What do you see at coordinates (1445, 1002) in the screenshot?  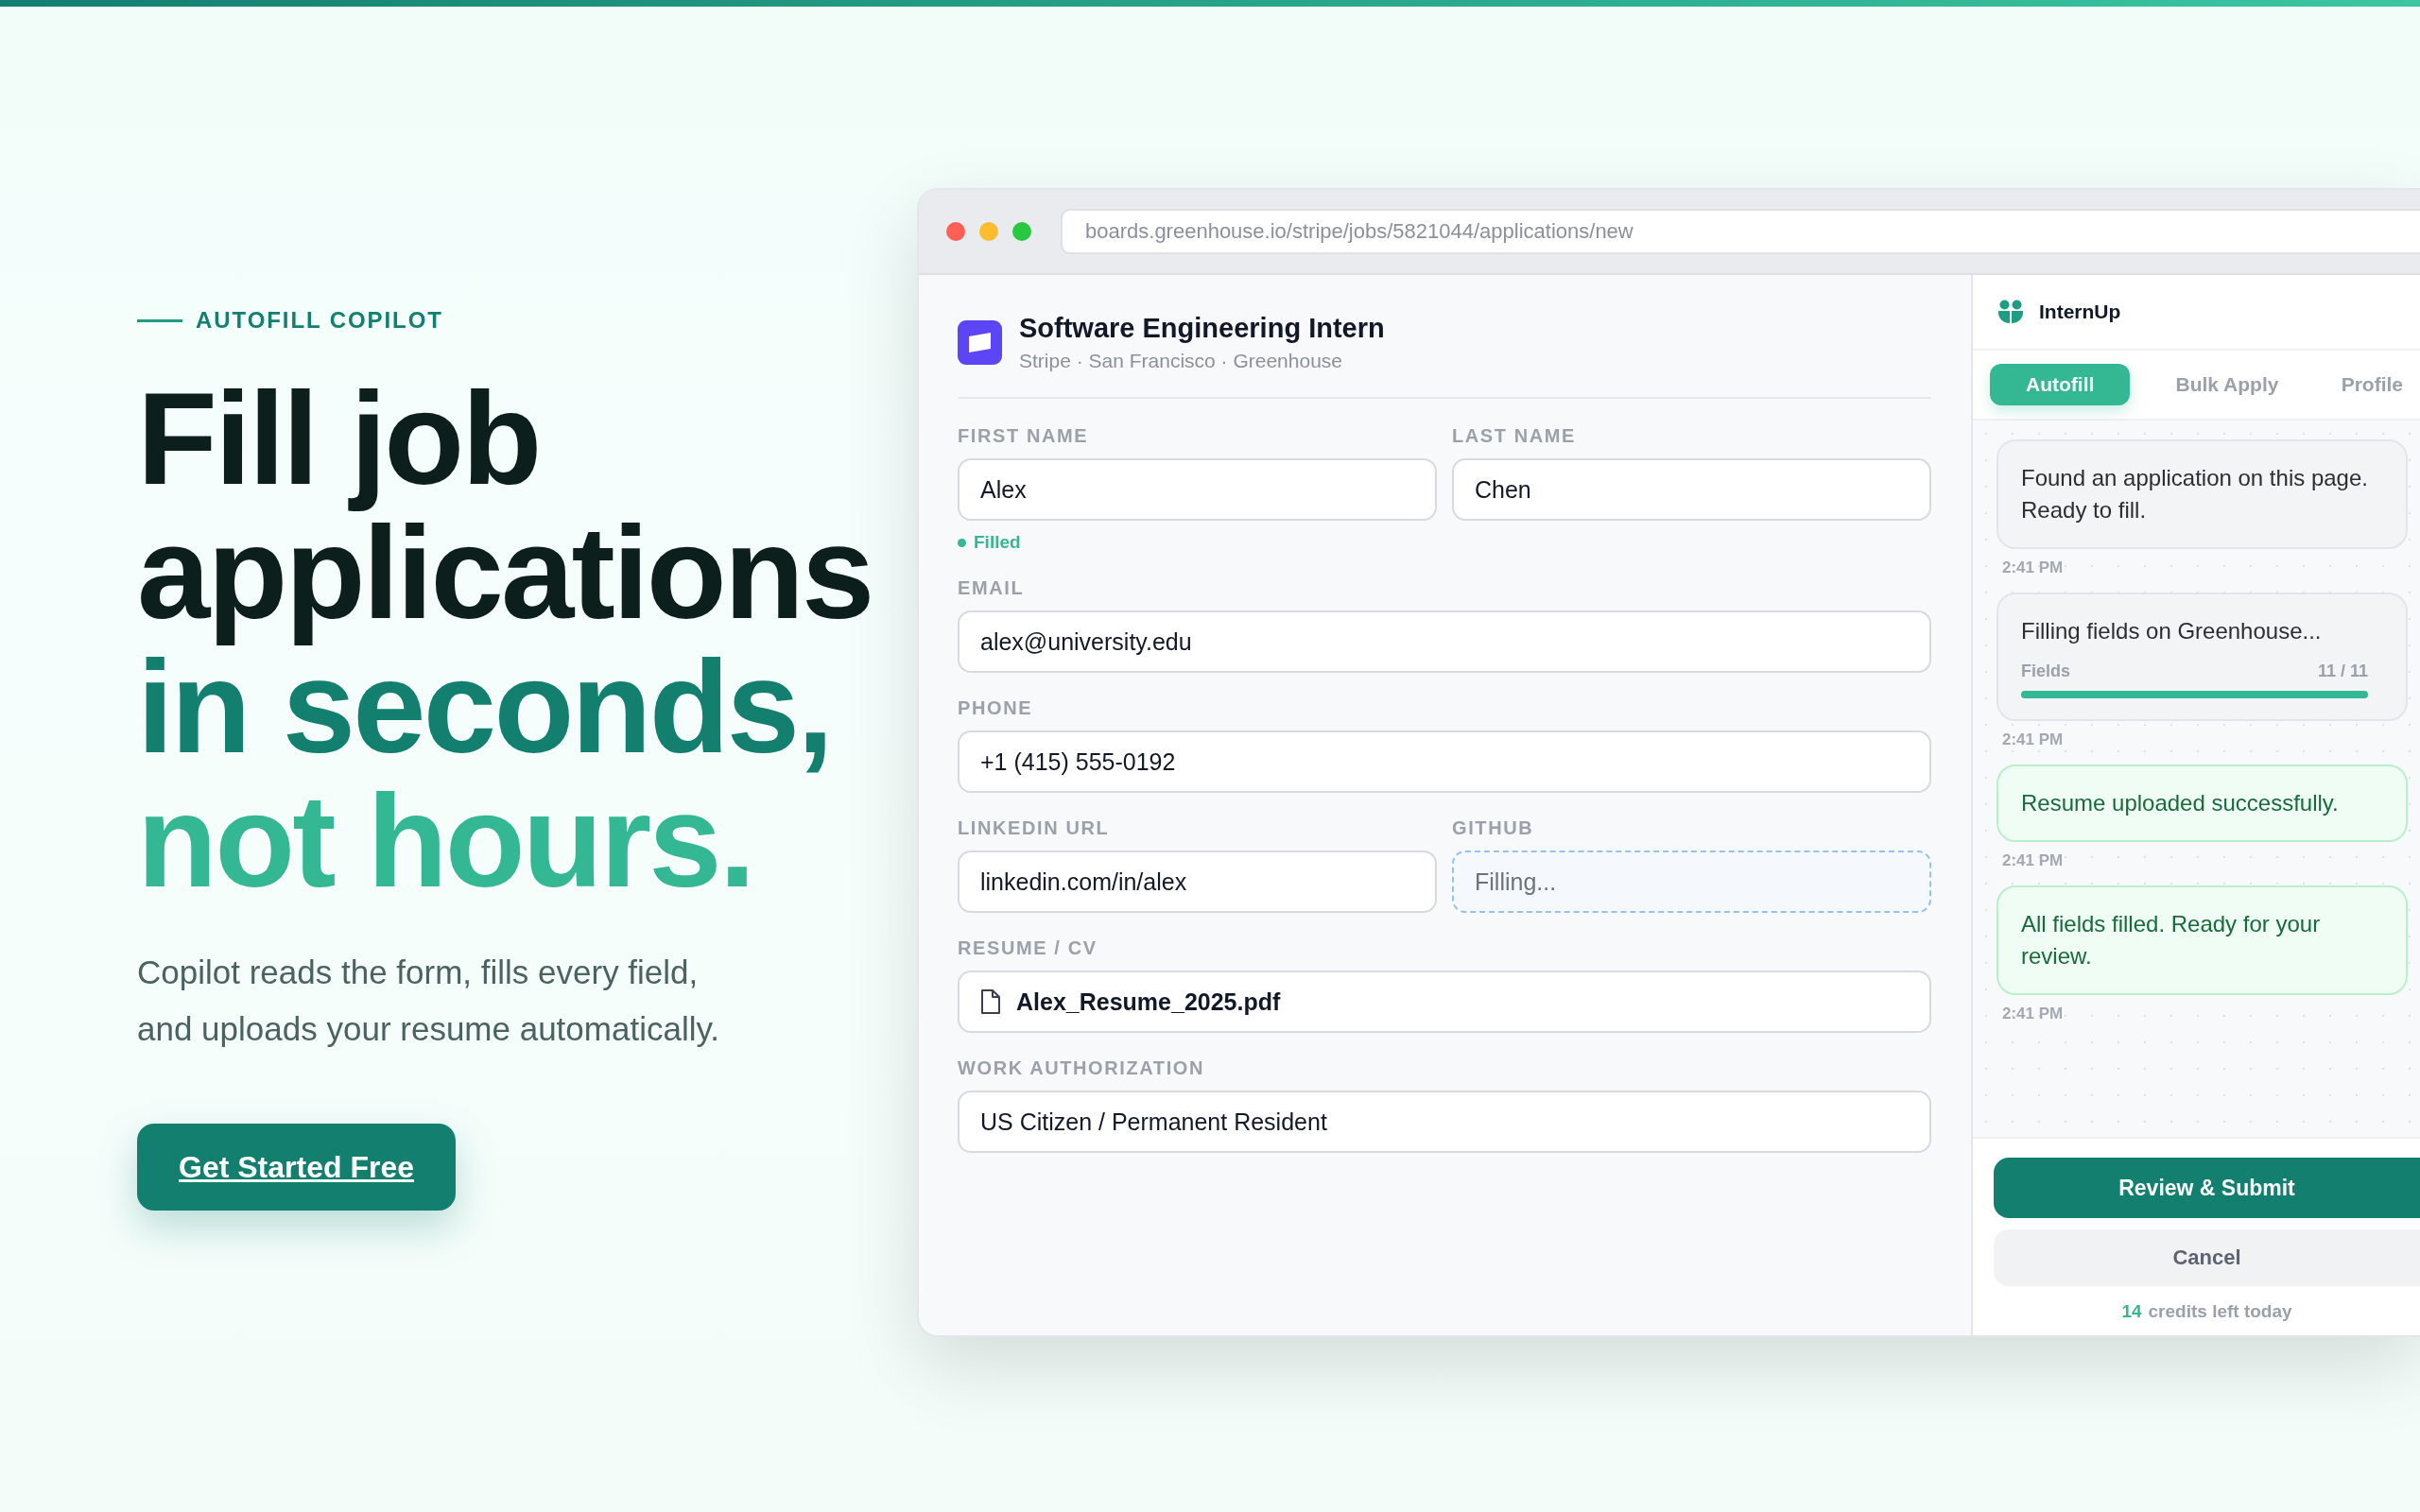 I see `file-field: Alex_Resume_2025.pdf` at bounding box center [1445, 1002].